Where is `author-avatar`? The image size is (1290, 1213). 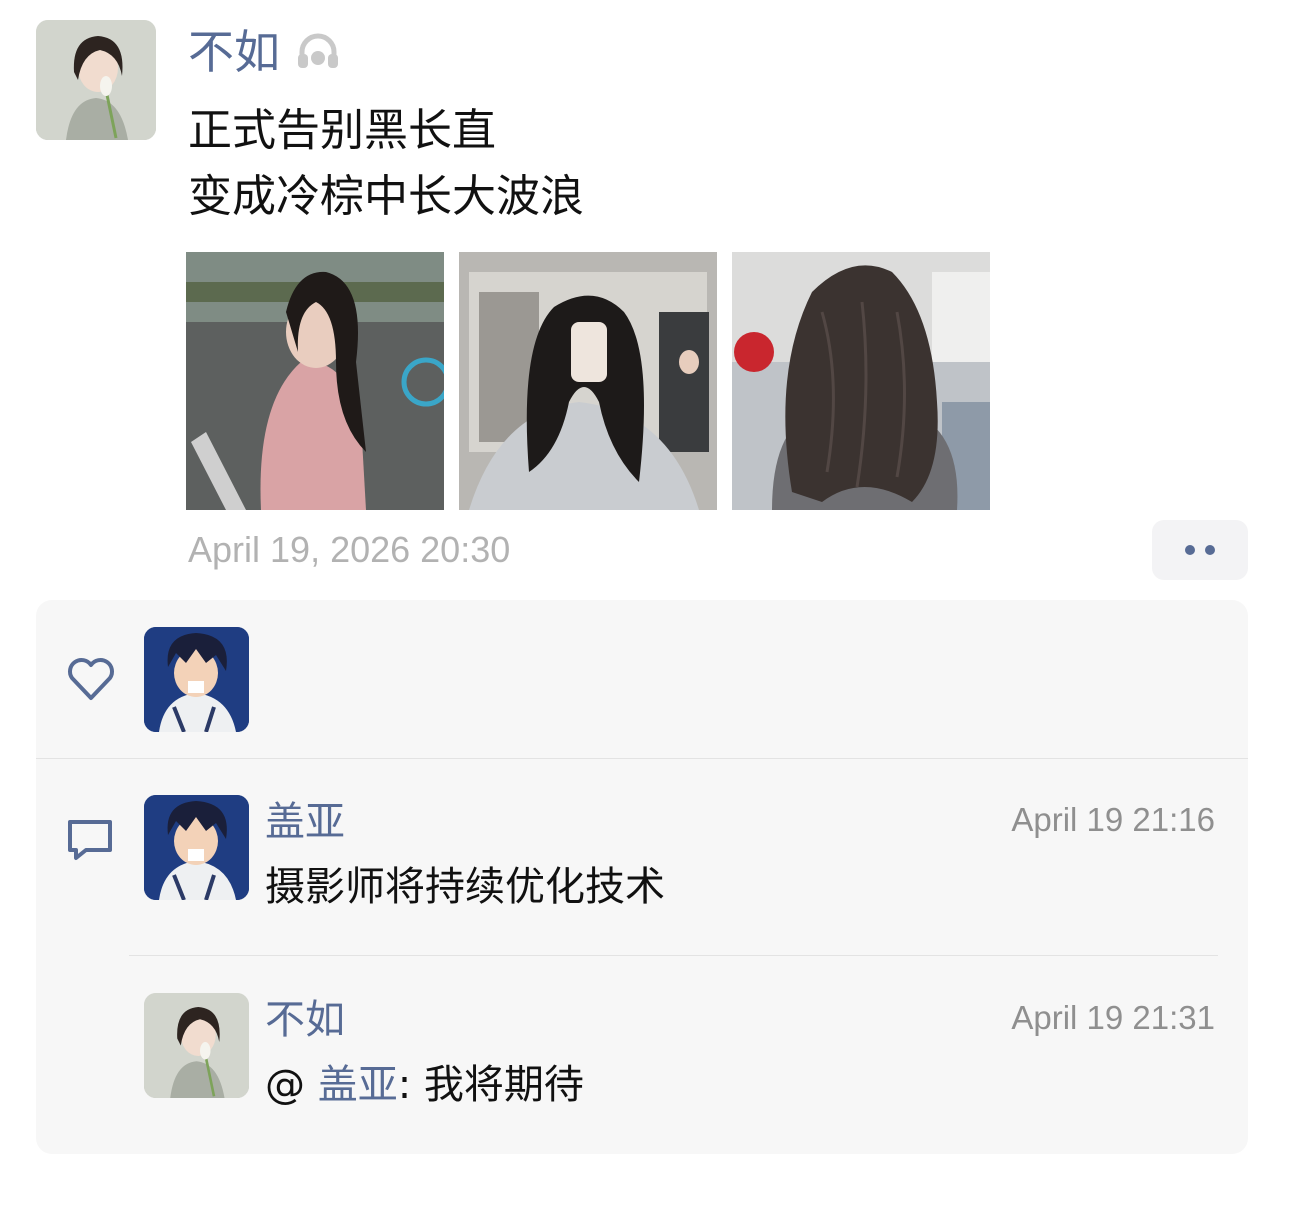 author-avatar is located at coordinates (96, 80).